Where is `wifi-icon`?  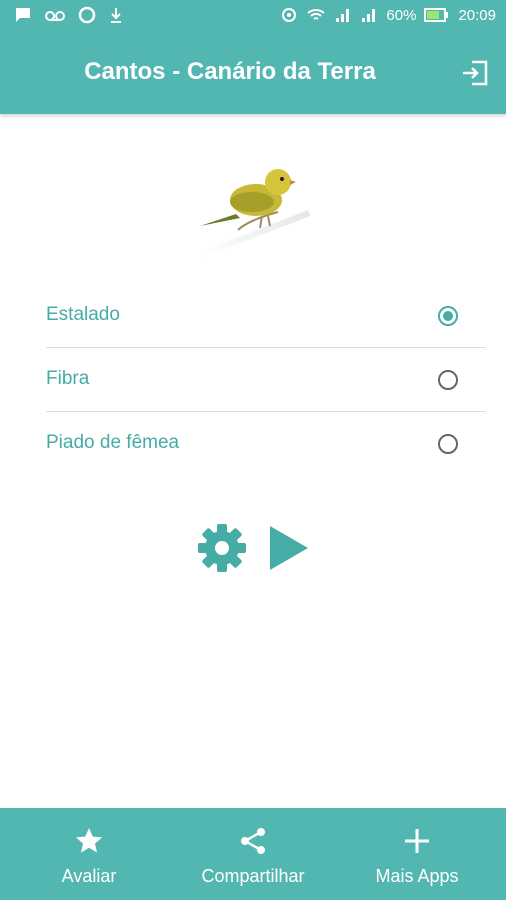
wifi-icon is located at coordinates (316, 14).